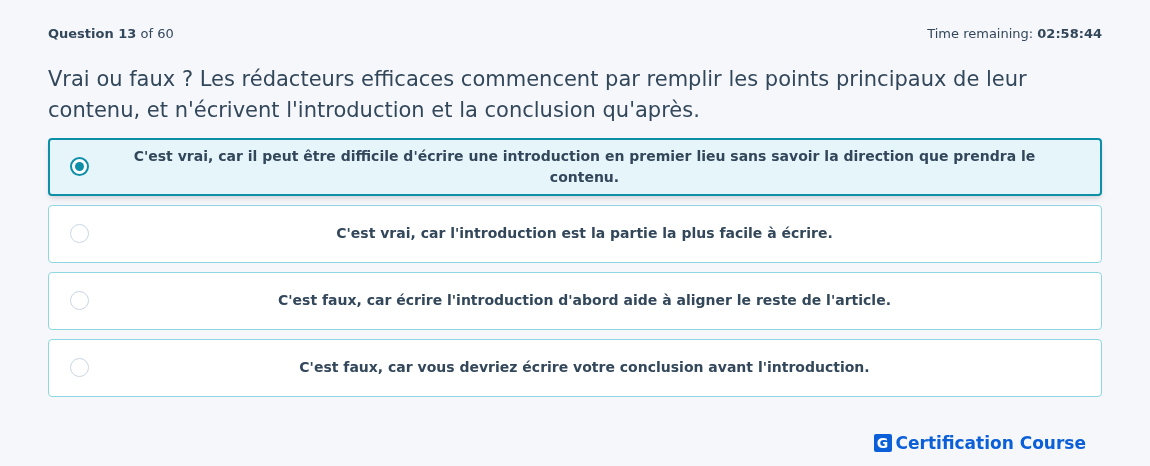 The image size is (1150, 466). What do you see at coordinates (882, 443) in the screenshot?
I see `logo-icon: G` at bounding box center [882, 443].